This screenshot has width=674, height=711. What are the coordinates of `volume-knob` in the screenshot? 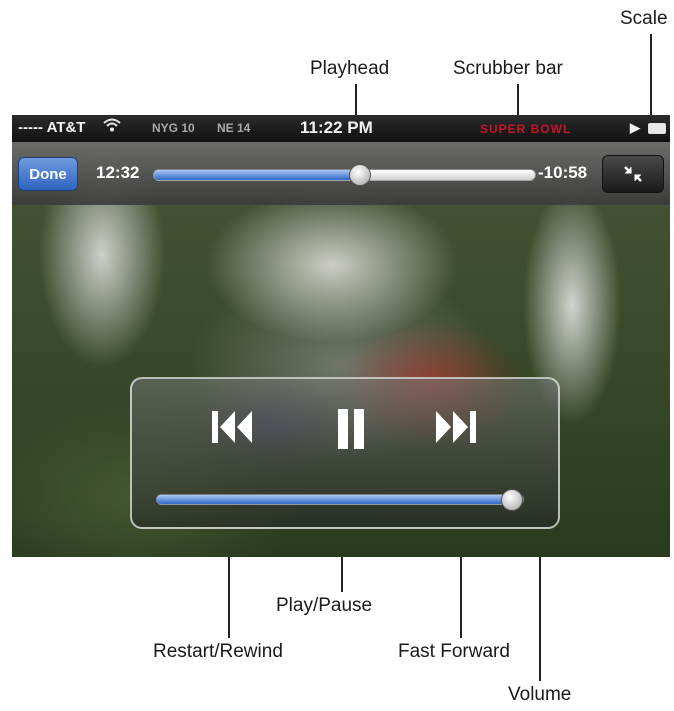 It's located at (512, 499).